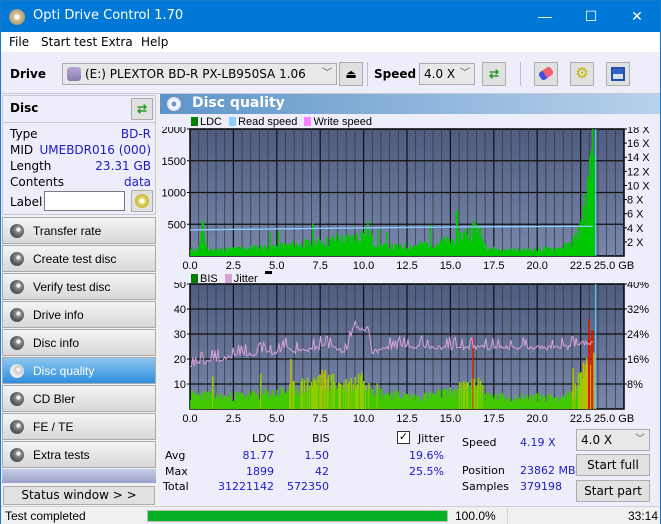 The width and height of the screenshot is (661, 524). I want to click on disc-icon, so click(142, 201).